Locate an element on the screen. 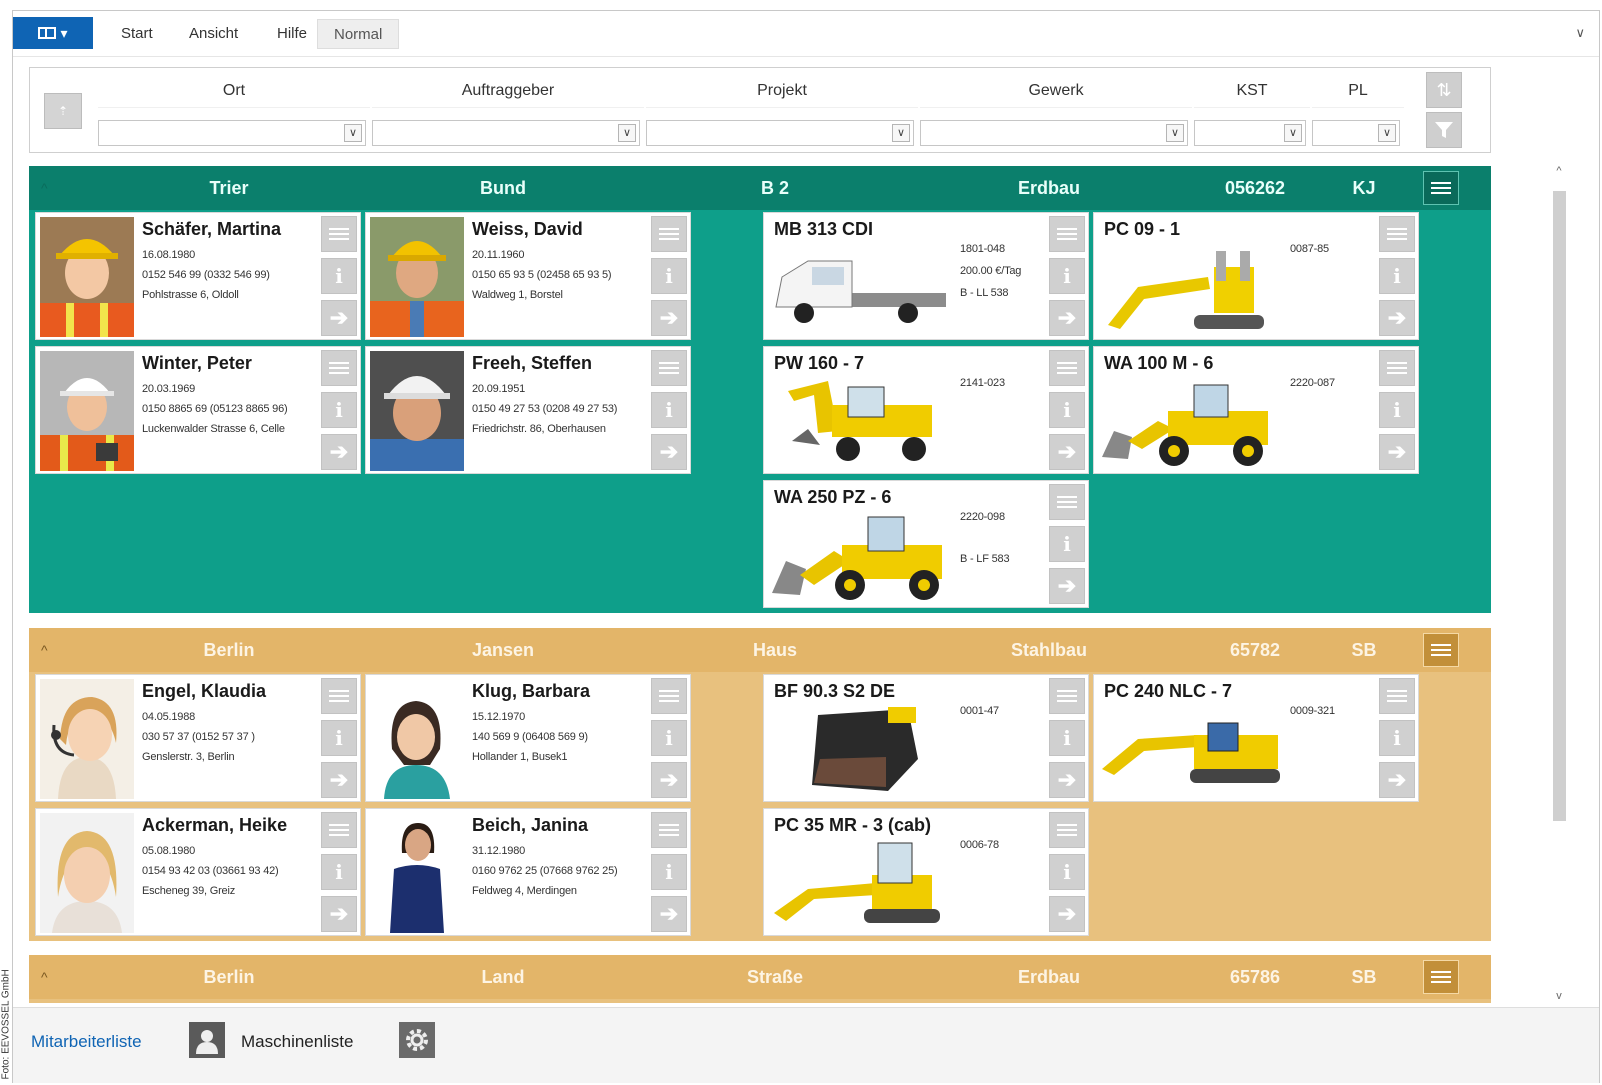 This screenshot has width=1602, height=1085. machine-card: BF 90.3 S2 DE 0001-47 i ➔ is located at coordinates (926, 738).